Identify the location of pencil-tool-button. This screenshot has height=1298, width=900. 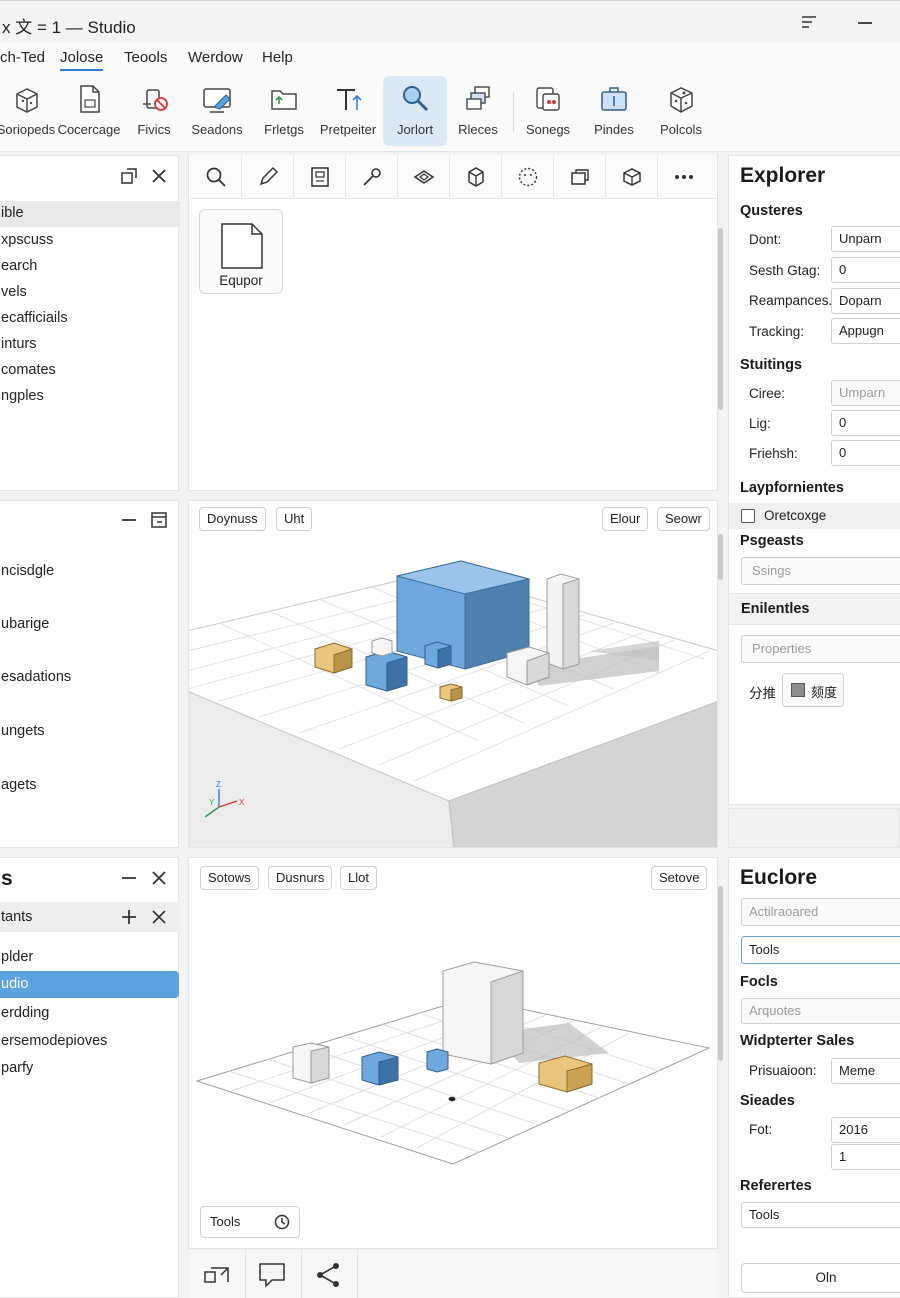
(268, 177).